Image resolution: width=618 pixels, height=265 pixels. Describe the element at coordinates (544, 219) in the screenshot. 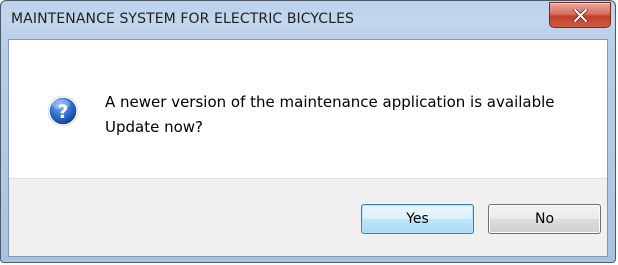

I see `no-button: No` at that location.